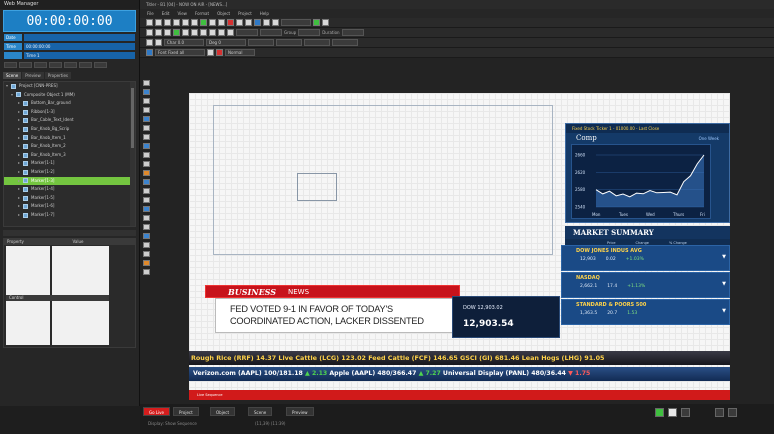  Describe the element at coordinates (146, 110) in the screenshot. I see `ellipse-tool-icon` at that location.